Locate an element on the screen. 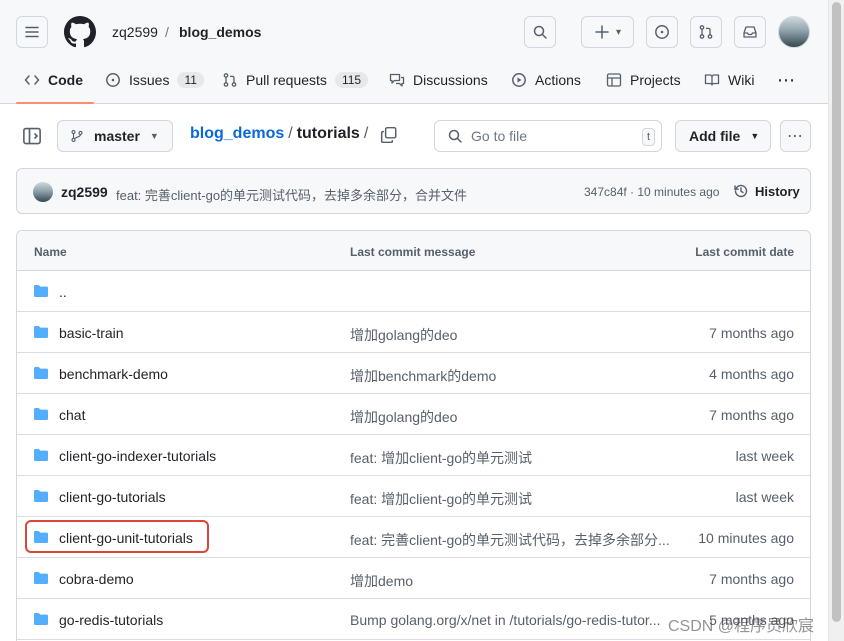 This screenshot has height=641, width=844. file-name-link: basic-train is located at coordinates (91, 333).